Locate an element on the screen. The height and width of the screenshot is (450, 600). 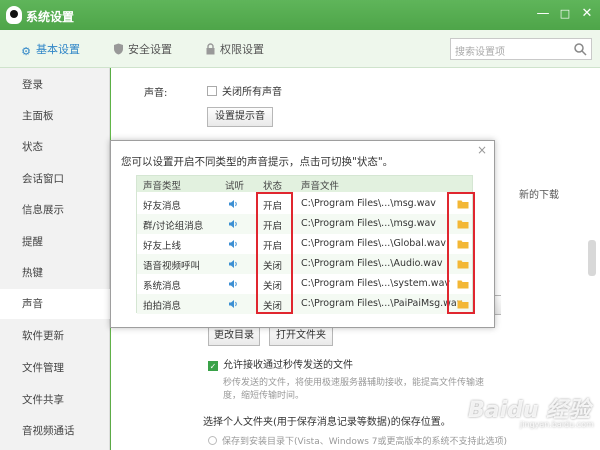
tab-security-settings: 安全设置 is located at coordinates (142, 49).